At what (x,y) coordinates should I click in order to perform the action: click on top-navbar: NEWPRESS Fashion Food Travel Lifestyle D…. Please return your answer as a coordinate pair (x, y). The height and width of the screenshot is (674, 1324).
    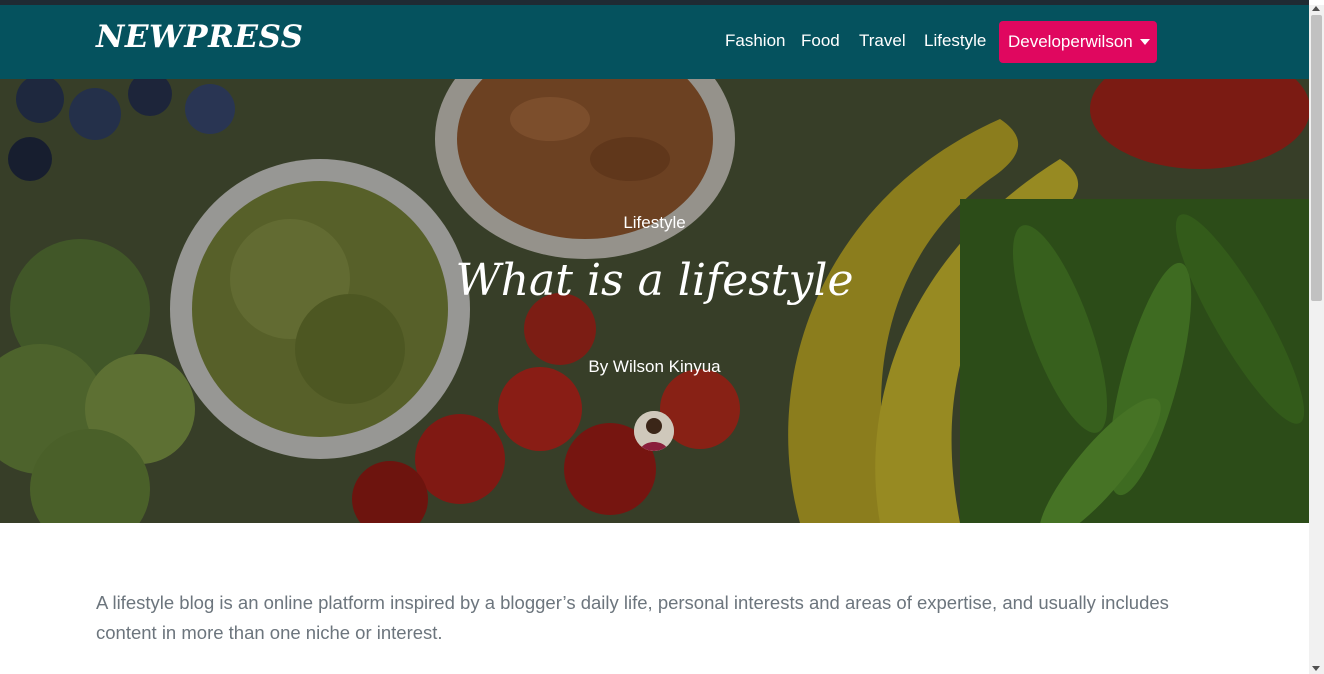
    Looking at the image, I should click on (654, 42).